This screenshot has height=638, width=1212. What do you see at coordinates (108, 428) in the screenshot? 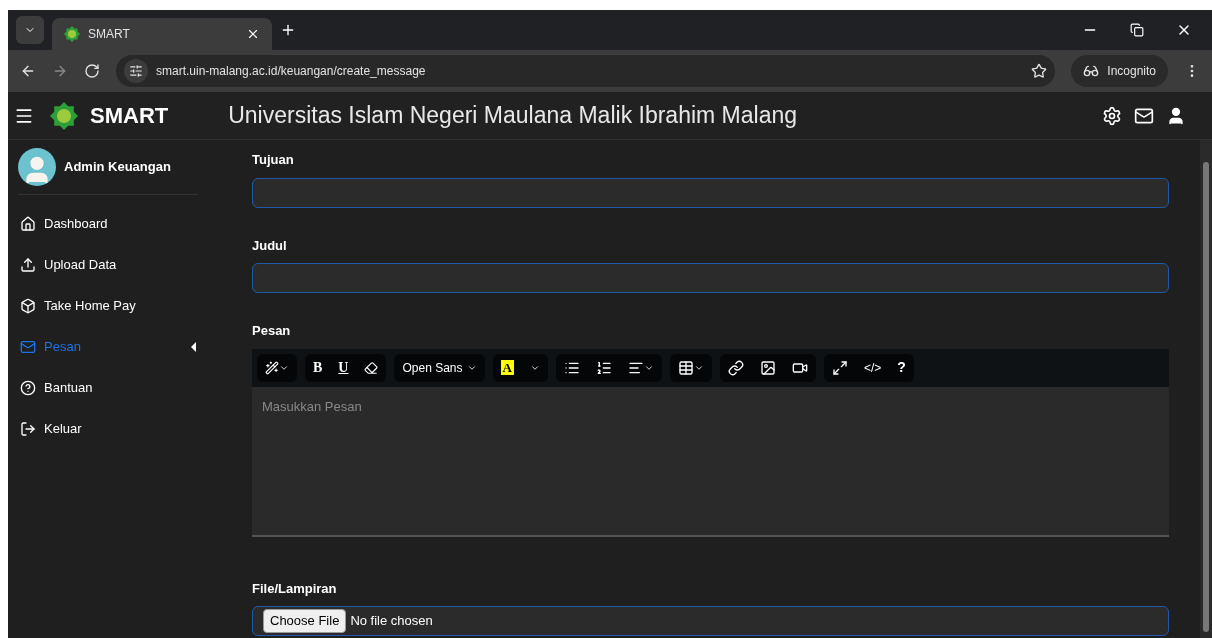
I see `sidebar-item: Keluar` at bounding box center [108, 428].